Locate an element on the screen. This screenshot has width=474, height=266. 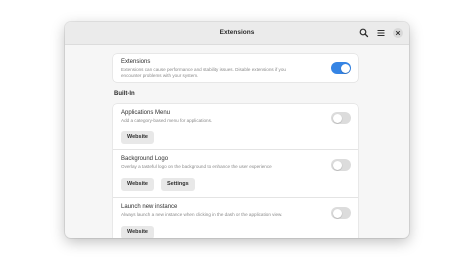
global-description-line2: encounter problems with your system. is located at coordinates (160, 75).